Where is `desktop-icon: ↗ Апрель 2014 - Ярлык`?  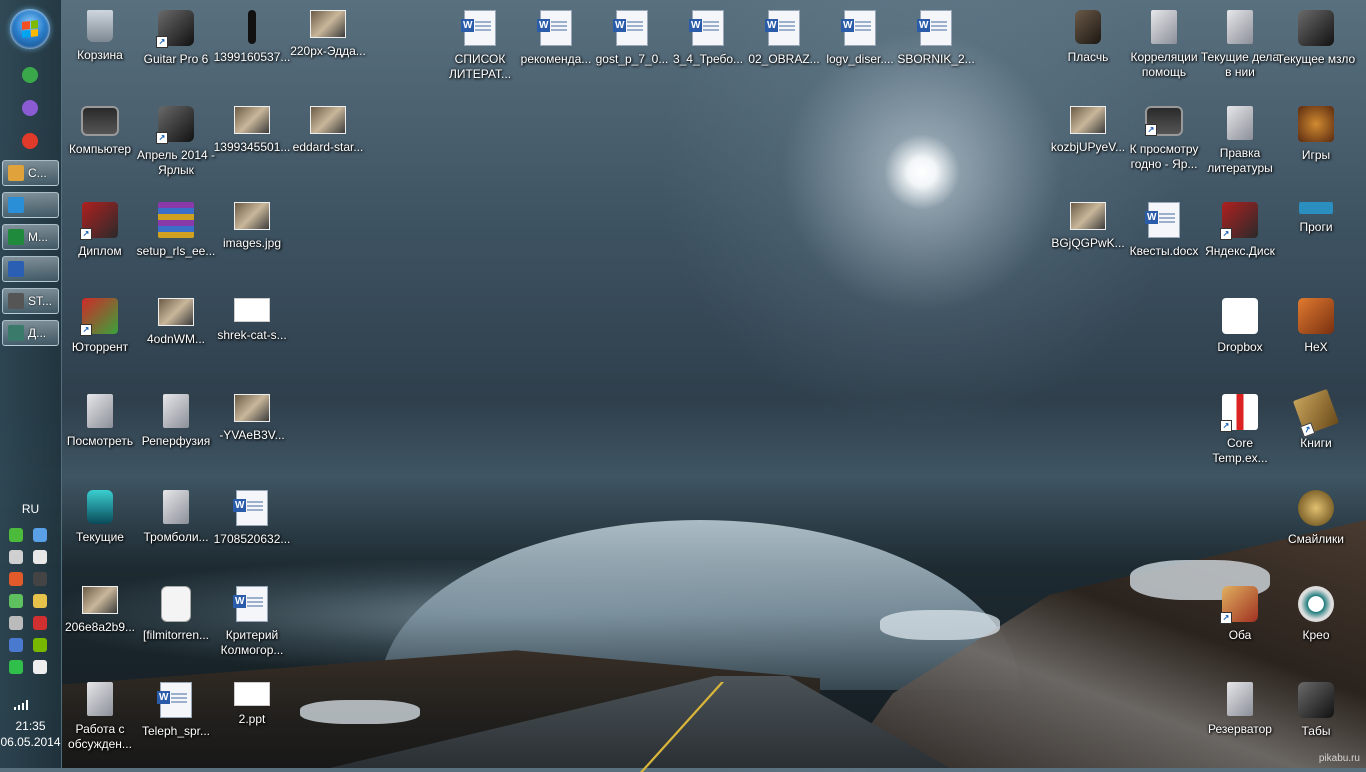
desktop-icon: ↗ Апрель 2014 - Ярлык is located at coordinates (176, 145).